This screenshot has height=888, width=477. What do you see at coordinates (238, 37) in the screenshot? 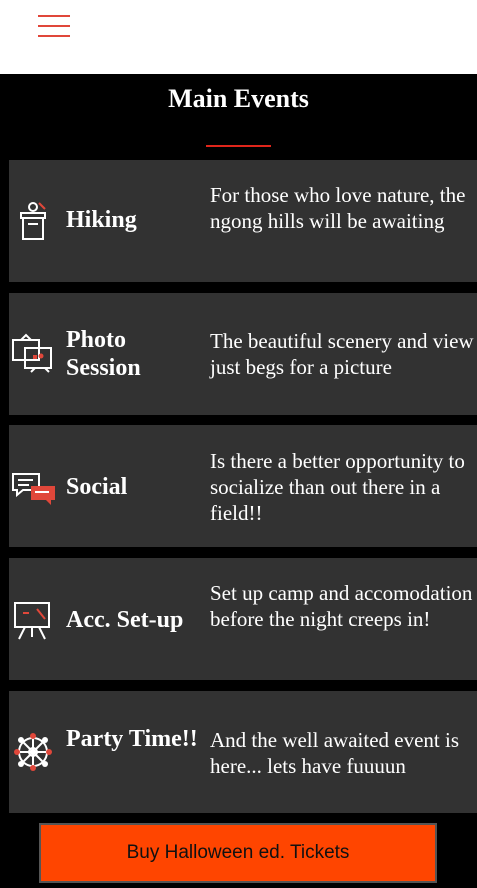
I see `top-bar` at bounding box center [238, 37].